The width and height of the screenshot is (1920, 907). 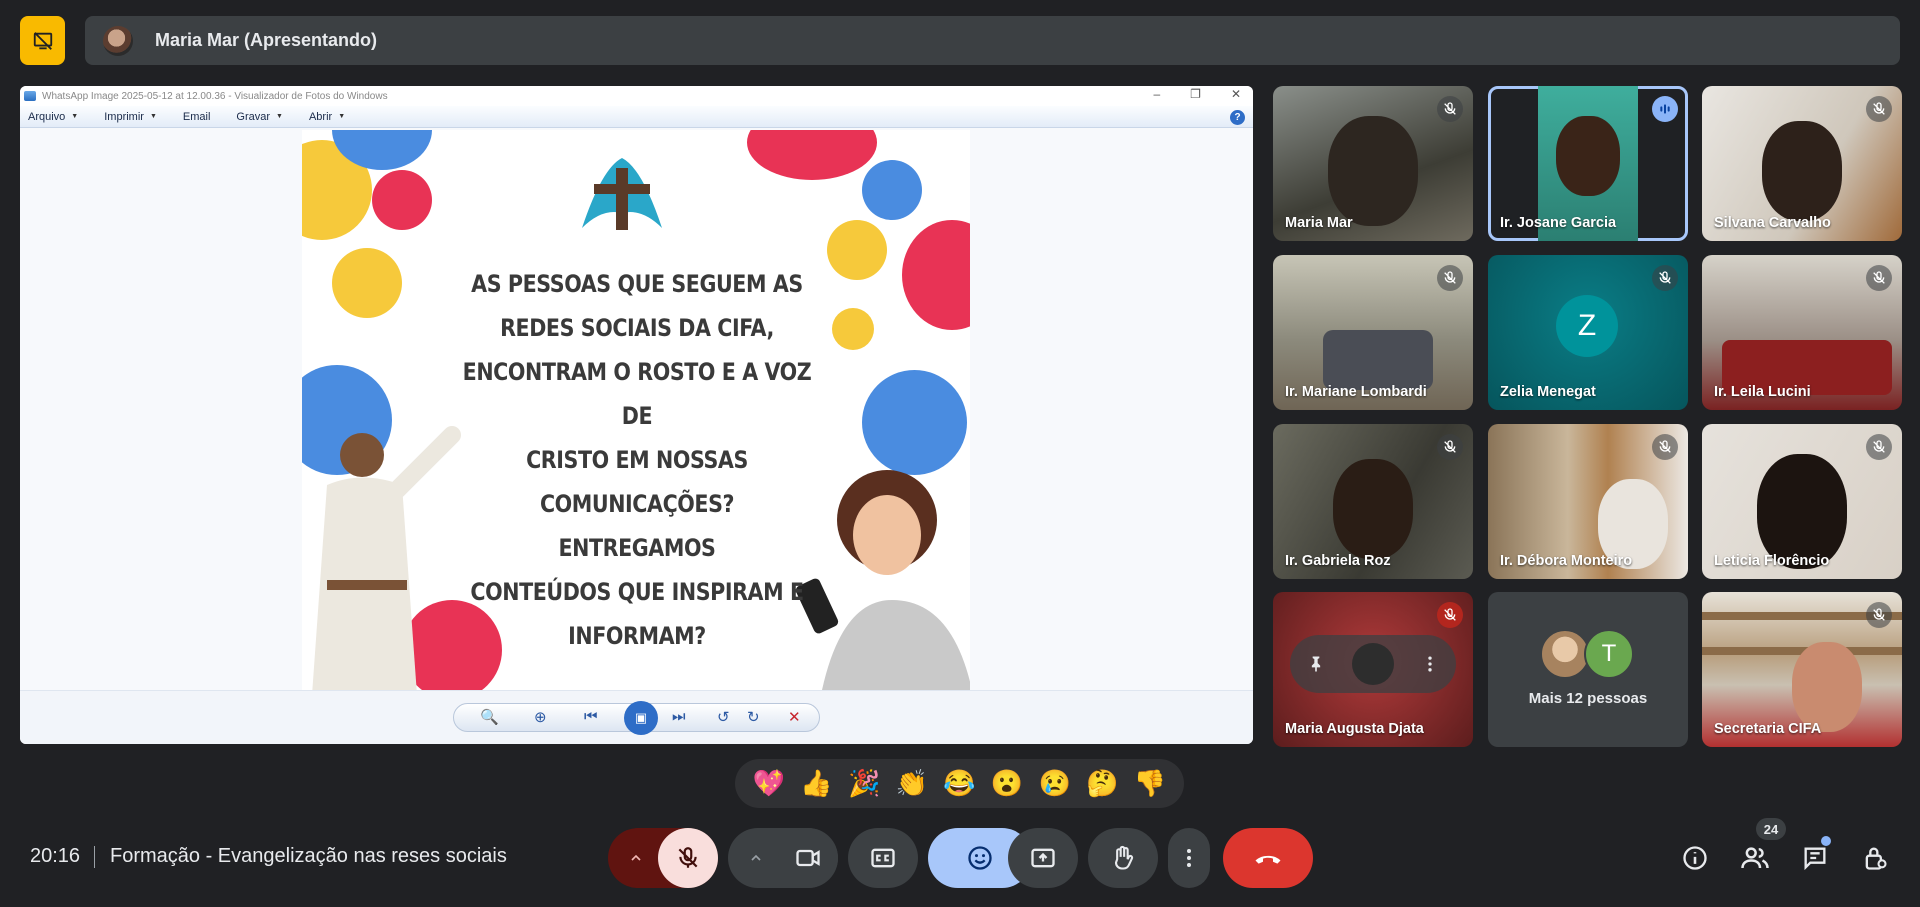 What do you see at coordinates (769, 783) in the screenshot?
I see `sparkling-heart-reaction: 💖` at bounding box center [769, 783].